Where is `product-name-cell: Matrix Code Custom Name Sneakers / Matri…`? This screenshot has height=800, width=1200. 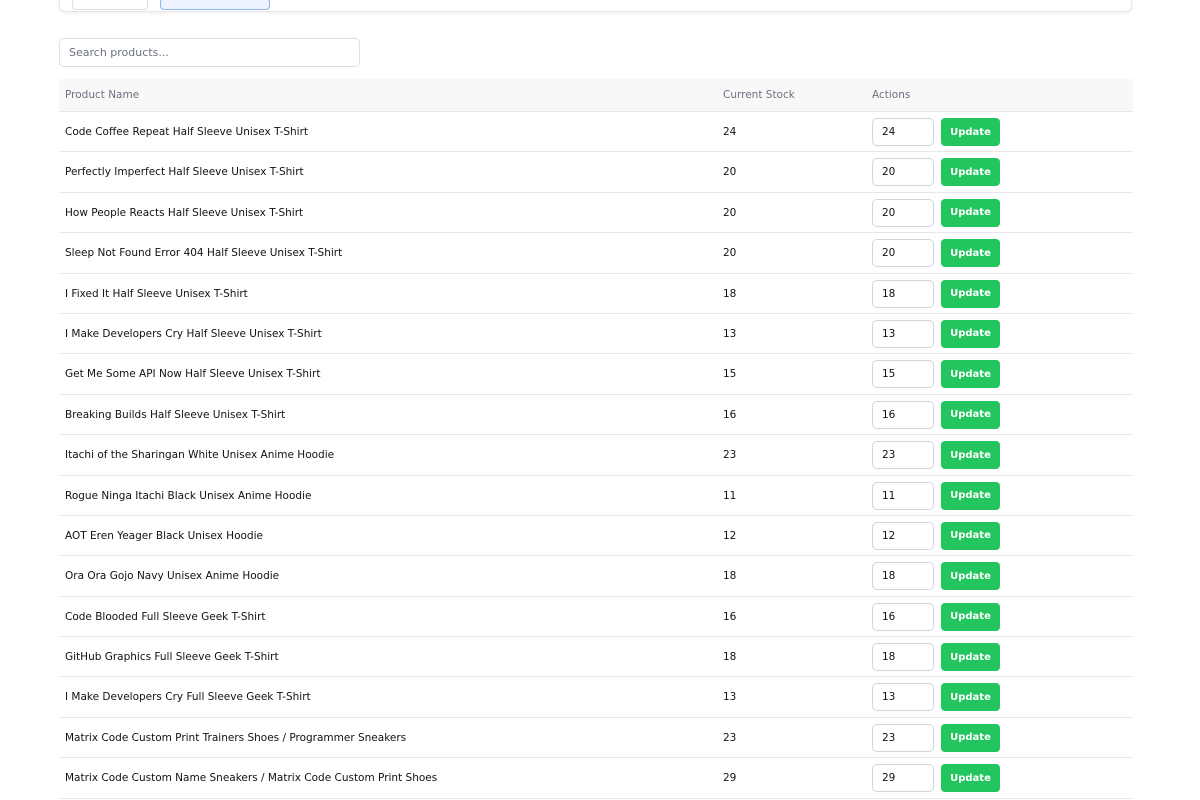 product-name-cell: Matrix Code Custom Name Sneakers / Matri… is located at coordinates (251, 778).